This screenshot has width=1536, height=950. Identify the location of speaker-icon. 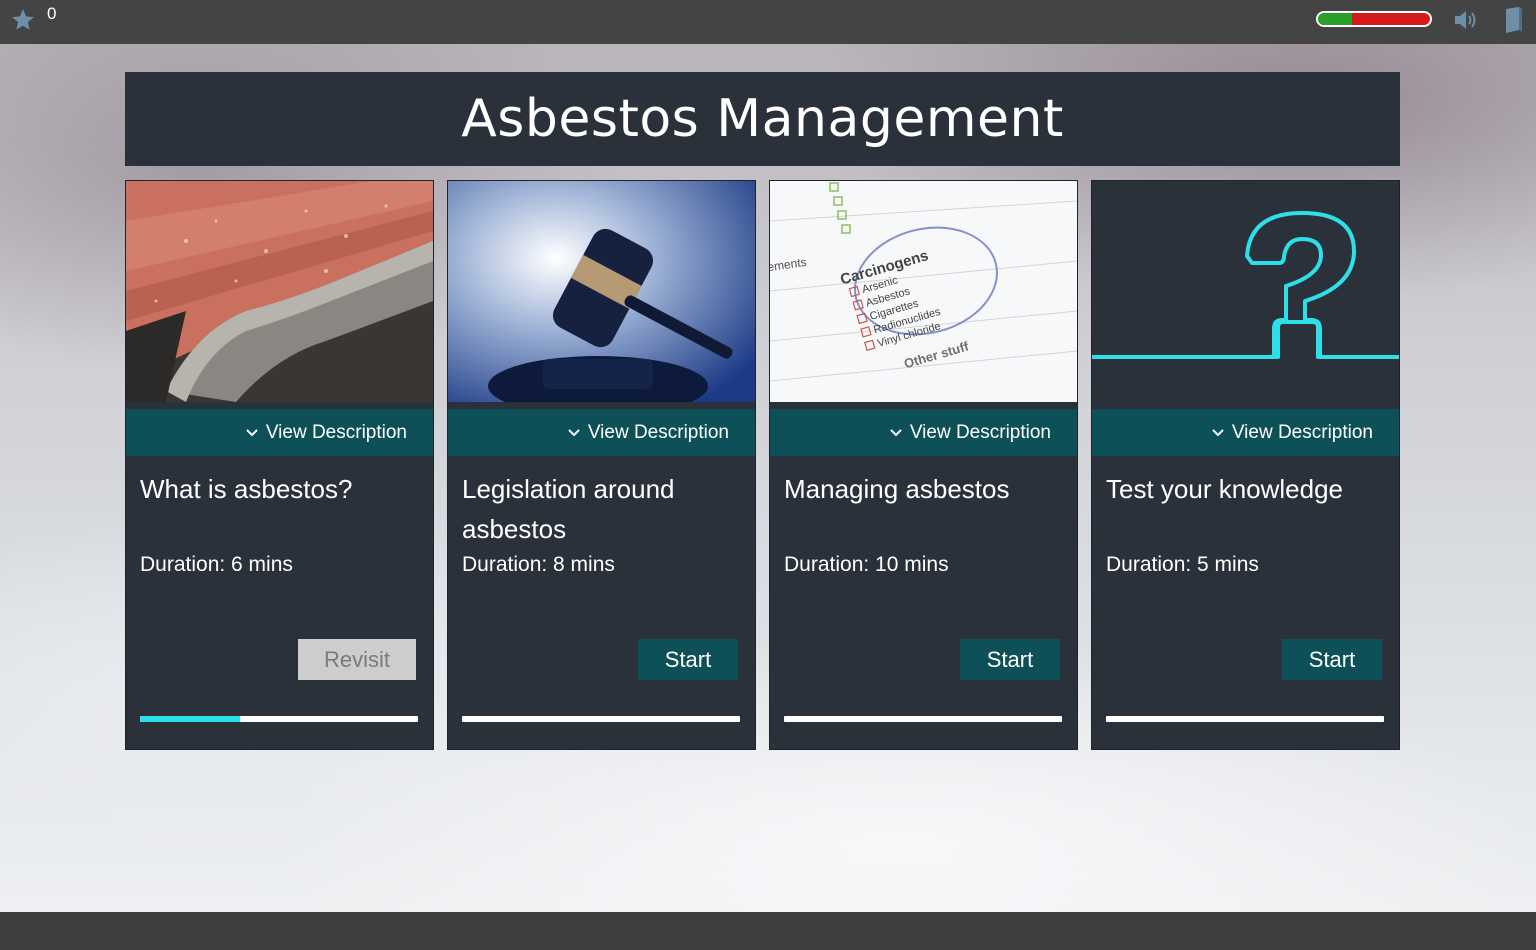
(1465, 20).